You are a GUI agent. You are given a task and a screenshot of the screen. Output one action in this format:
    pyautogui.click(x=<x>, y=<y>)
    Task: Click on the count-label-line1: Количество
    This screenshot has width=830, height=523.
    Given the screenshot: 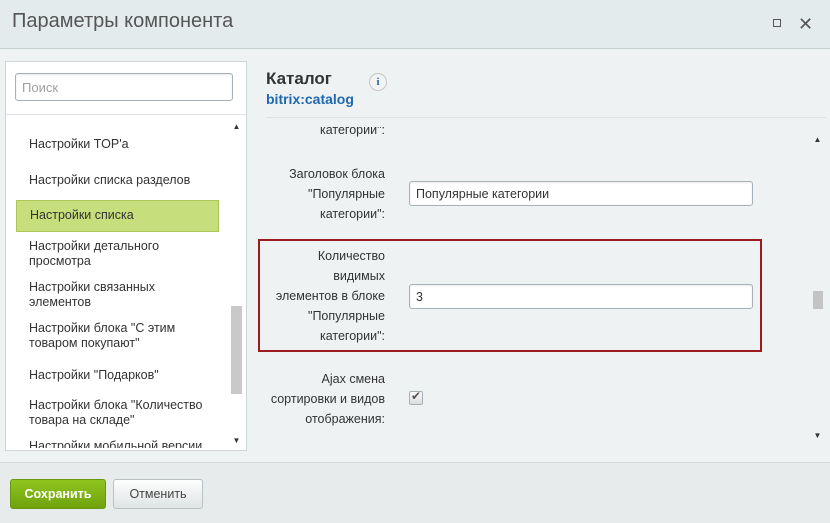 What is the action you would take?
    pyautogui.click(x=351, y=256)
    